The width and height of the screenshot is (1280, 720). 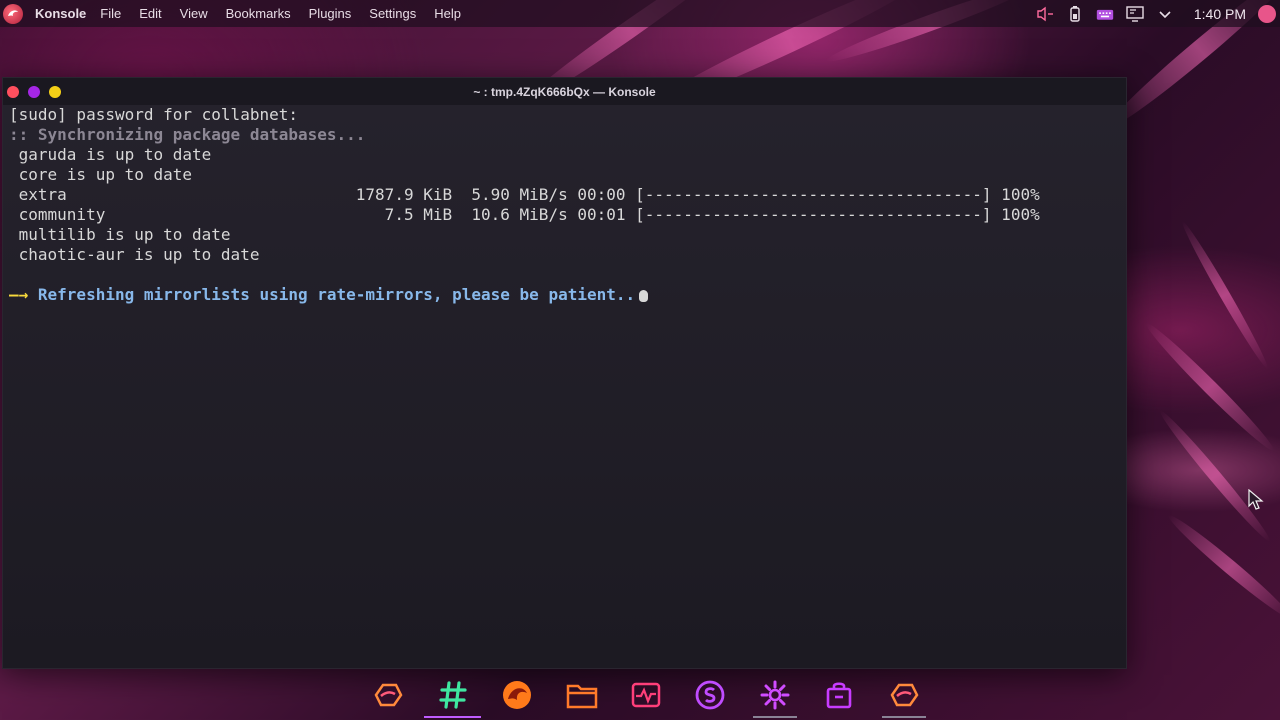 I want to click on window-title: ~ : tmp.4ZqK666bQx — Konsole, so click(x=564, y=91).